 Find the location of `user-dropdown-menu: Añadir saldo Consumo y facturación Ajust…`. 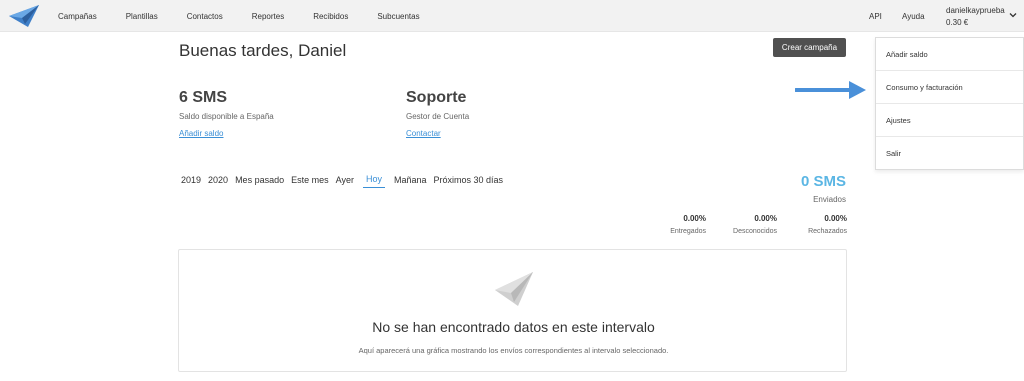

user-dropdown-menu: Añadir saldo Consumo y facturación Ajust… is located at coordinates (949, 103).